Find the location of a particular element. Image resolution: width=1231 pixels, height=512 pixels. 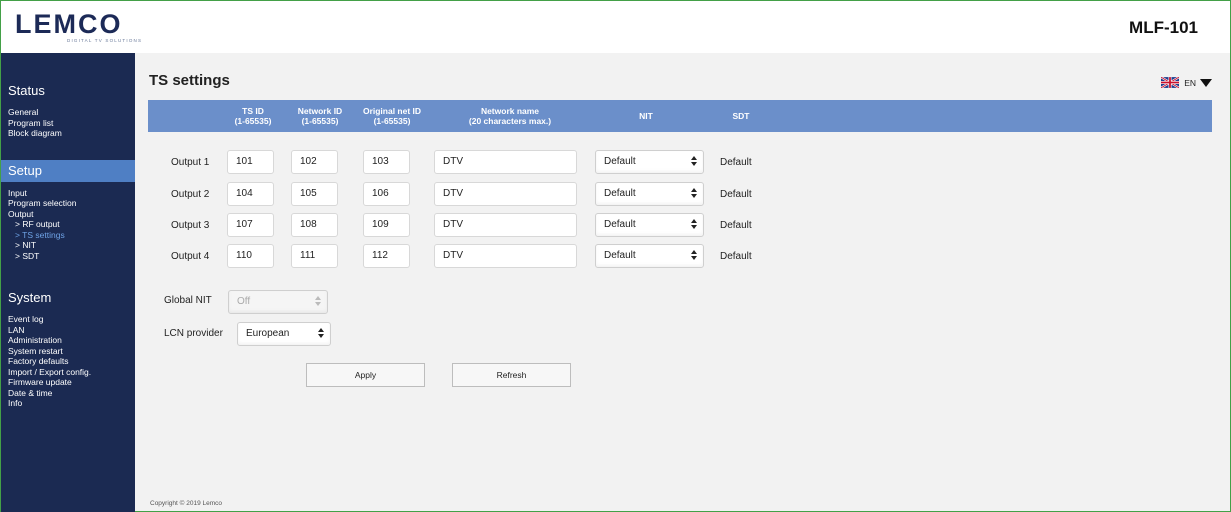

row-label: Output 1 is located at coordinates (190, 162).